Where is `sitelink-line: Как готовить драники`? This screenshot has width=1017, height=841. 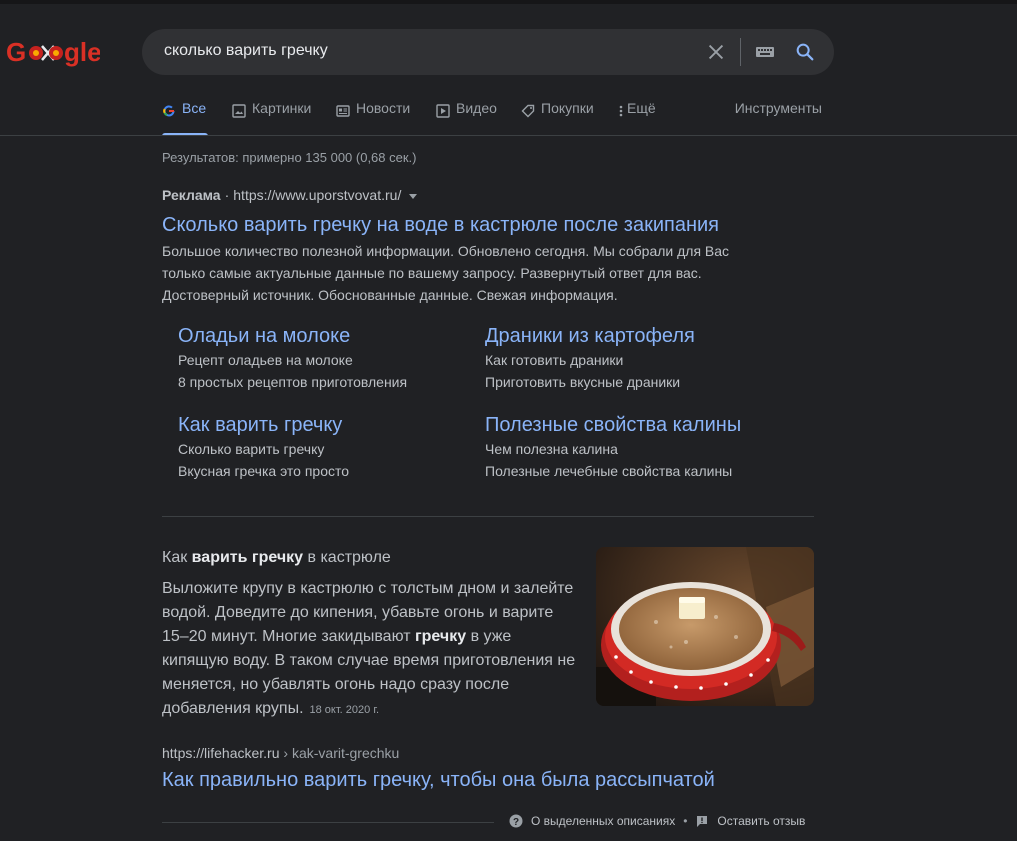 sitelink-line: Как готовить драники is located at coordinates (554, 360).